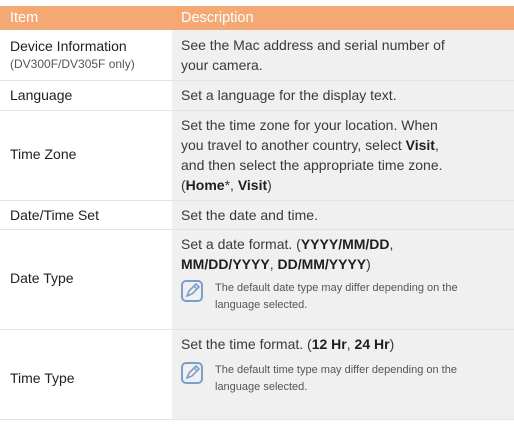  What do you see at coordinates (86, 95) in the screenshot?
I see `item-cell: Language` at bounding box center [86, 95].